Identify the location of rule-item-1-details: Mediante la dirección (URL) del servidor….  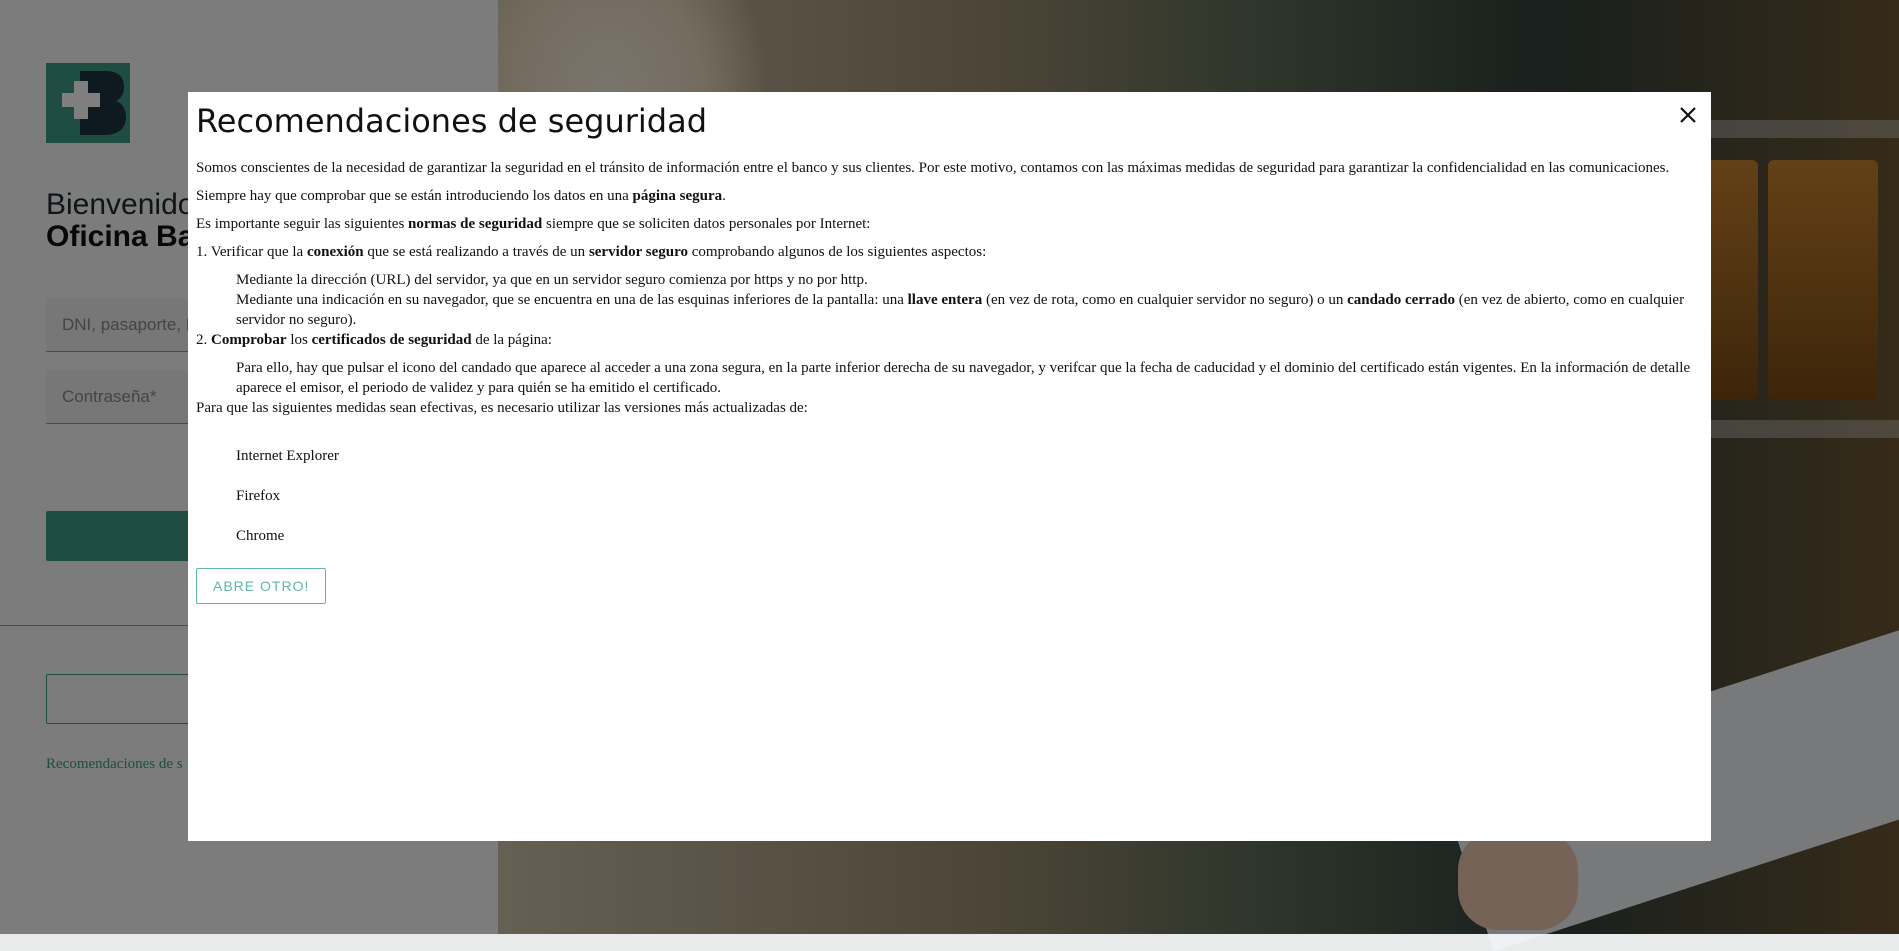
(949, 300).